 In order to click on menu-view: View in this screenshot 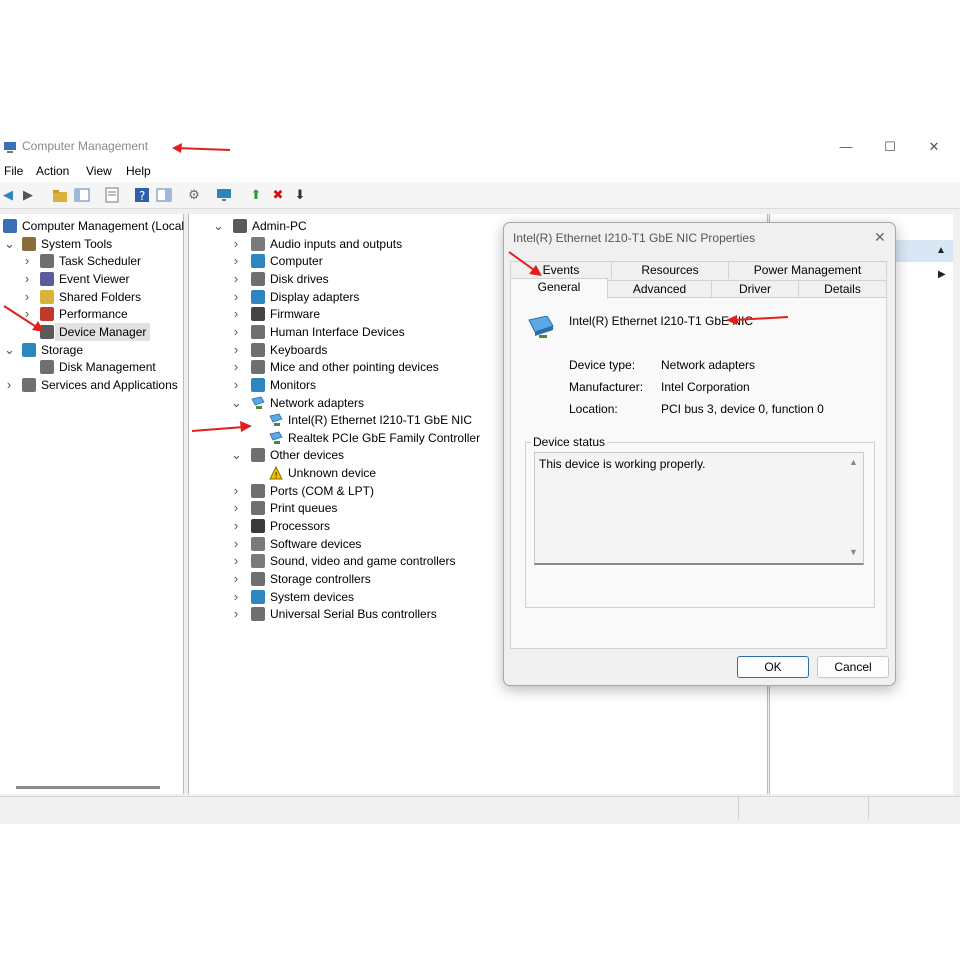, I will do `click(99, 171)`.